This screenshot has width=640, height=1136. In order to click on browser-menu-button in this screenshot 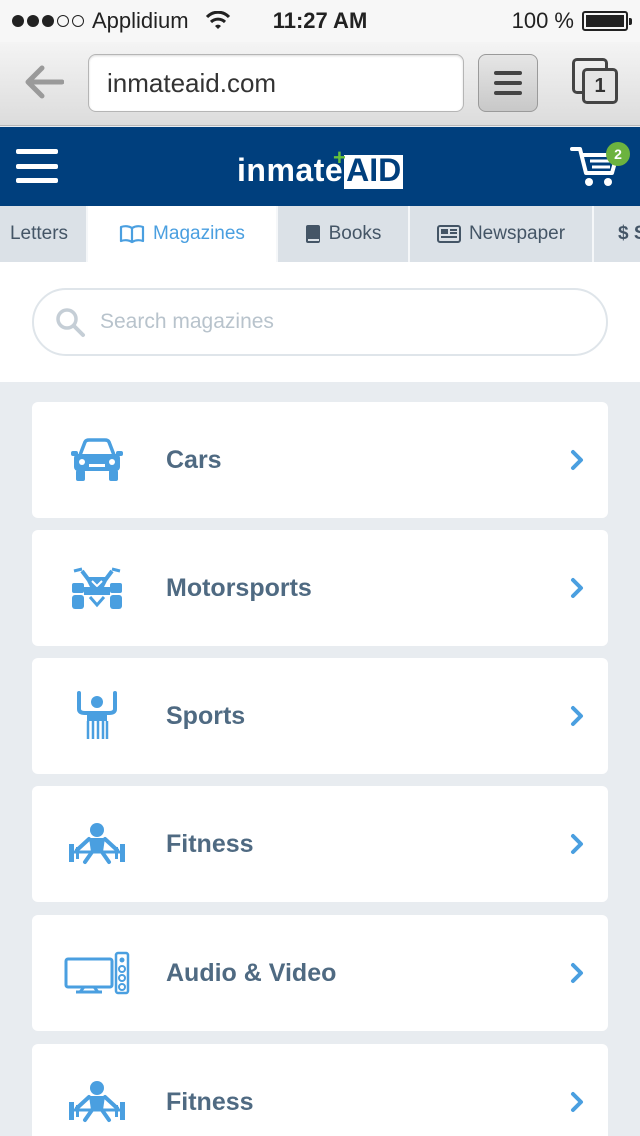, I will do `click(508, 83)`.